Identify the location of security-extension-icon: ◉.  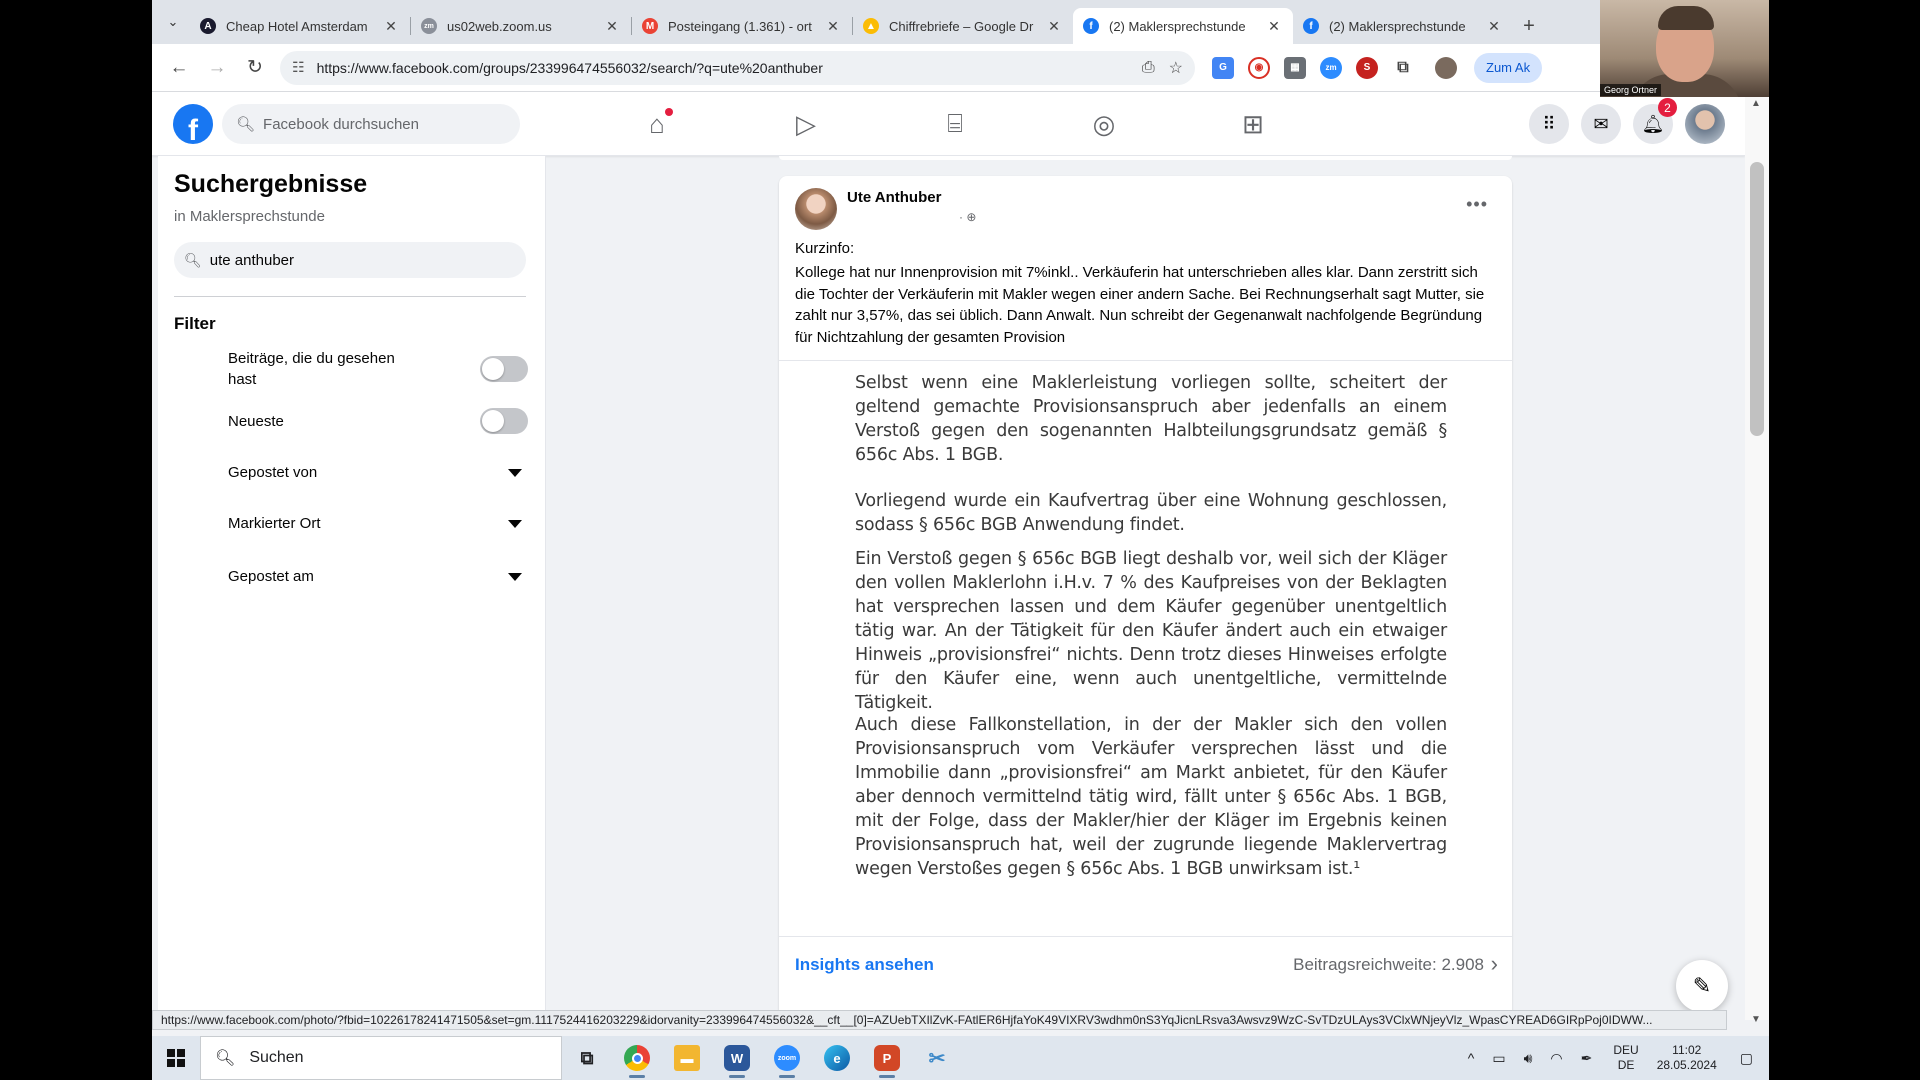
(1259, 67).